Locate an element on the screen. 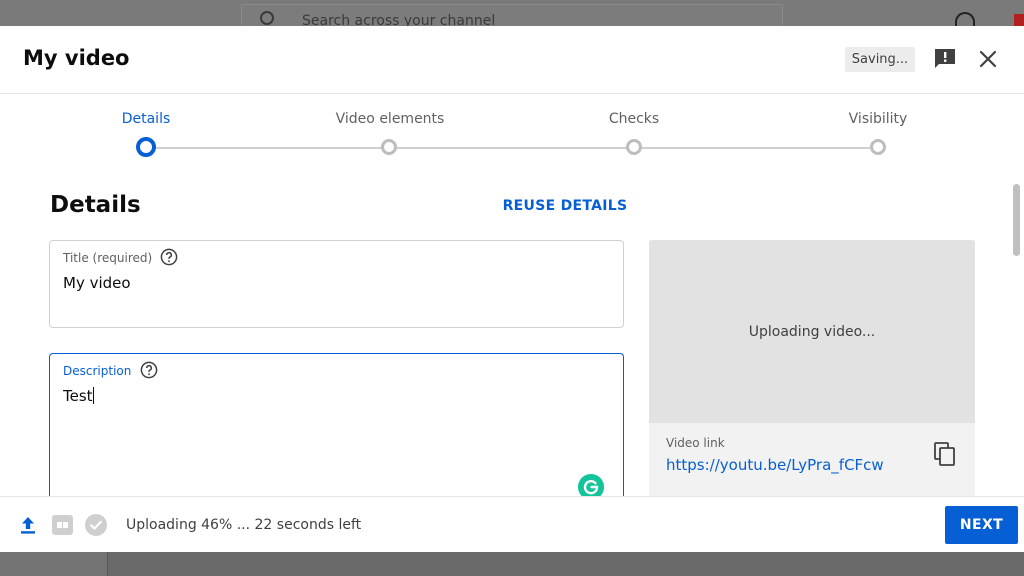  hd-processing-icon is located at coordinates (62, 525).